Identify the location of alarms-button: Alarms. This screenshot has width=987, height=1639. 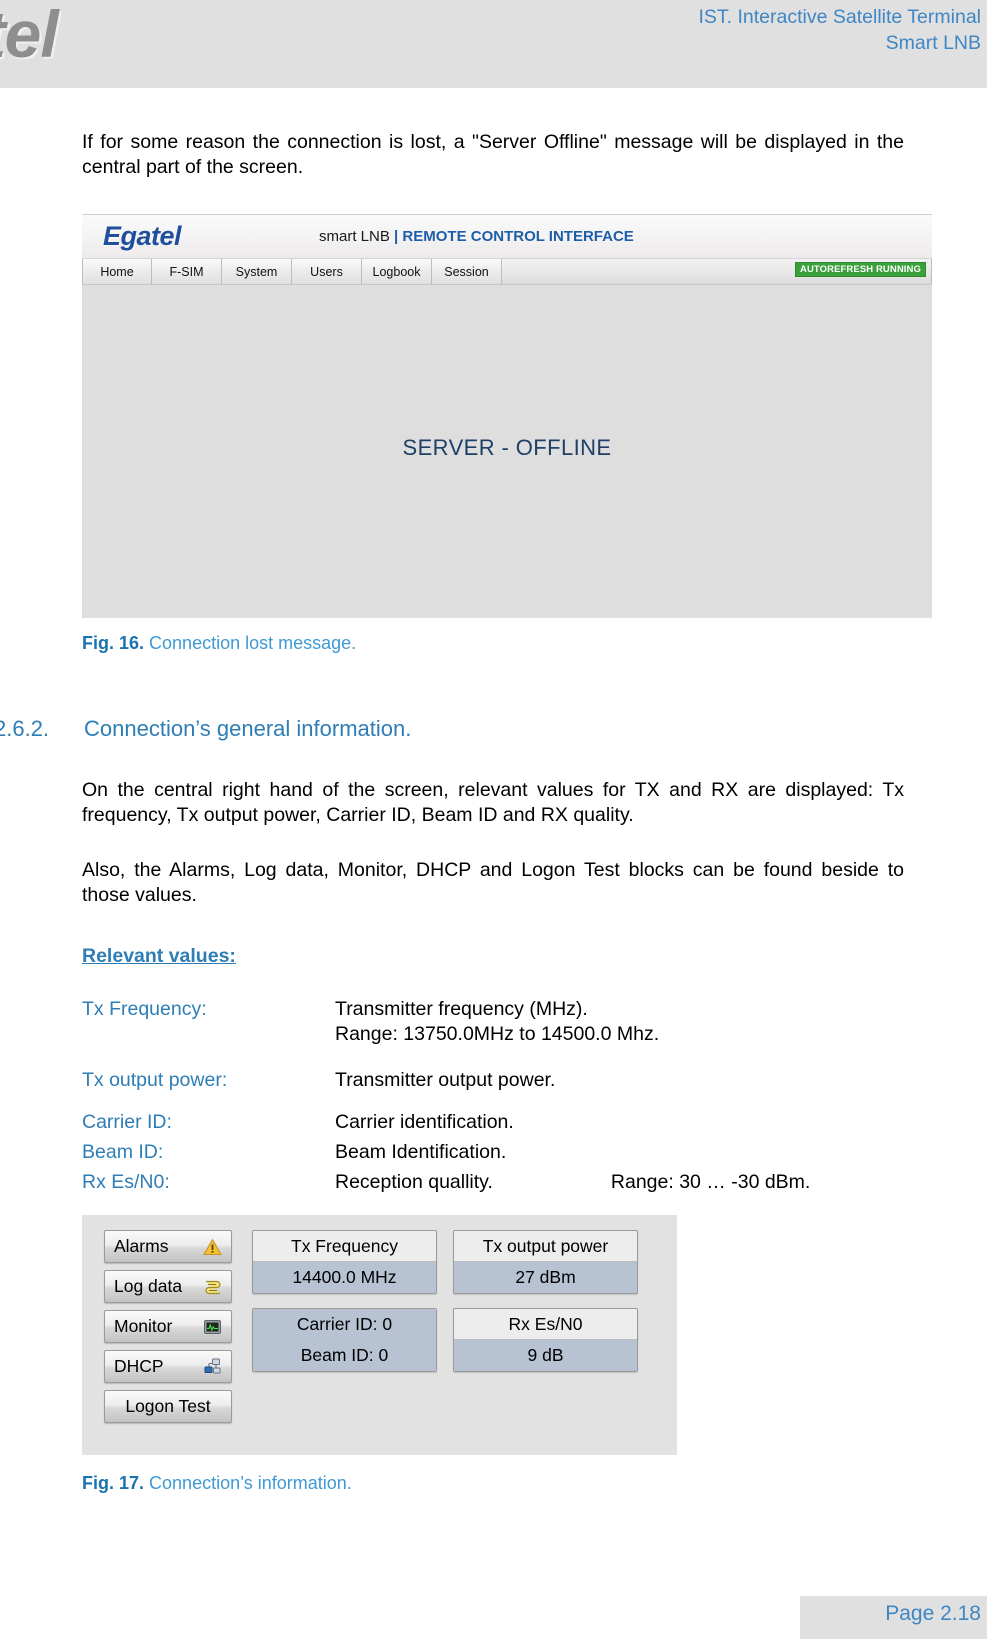
(168, 1246).